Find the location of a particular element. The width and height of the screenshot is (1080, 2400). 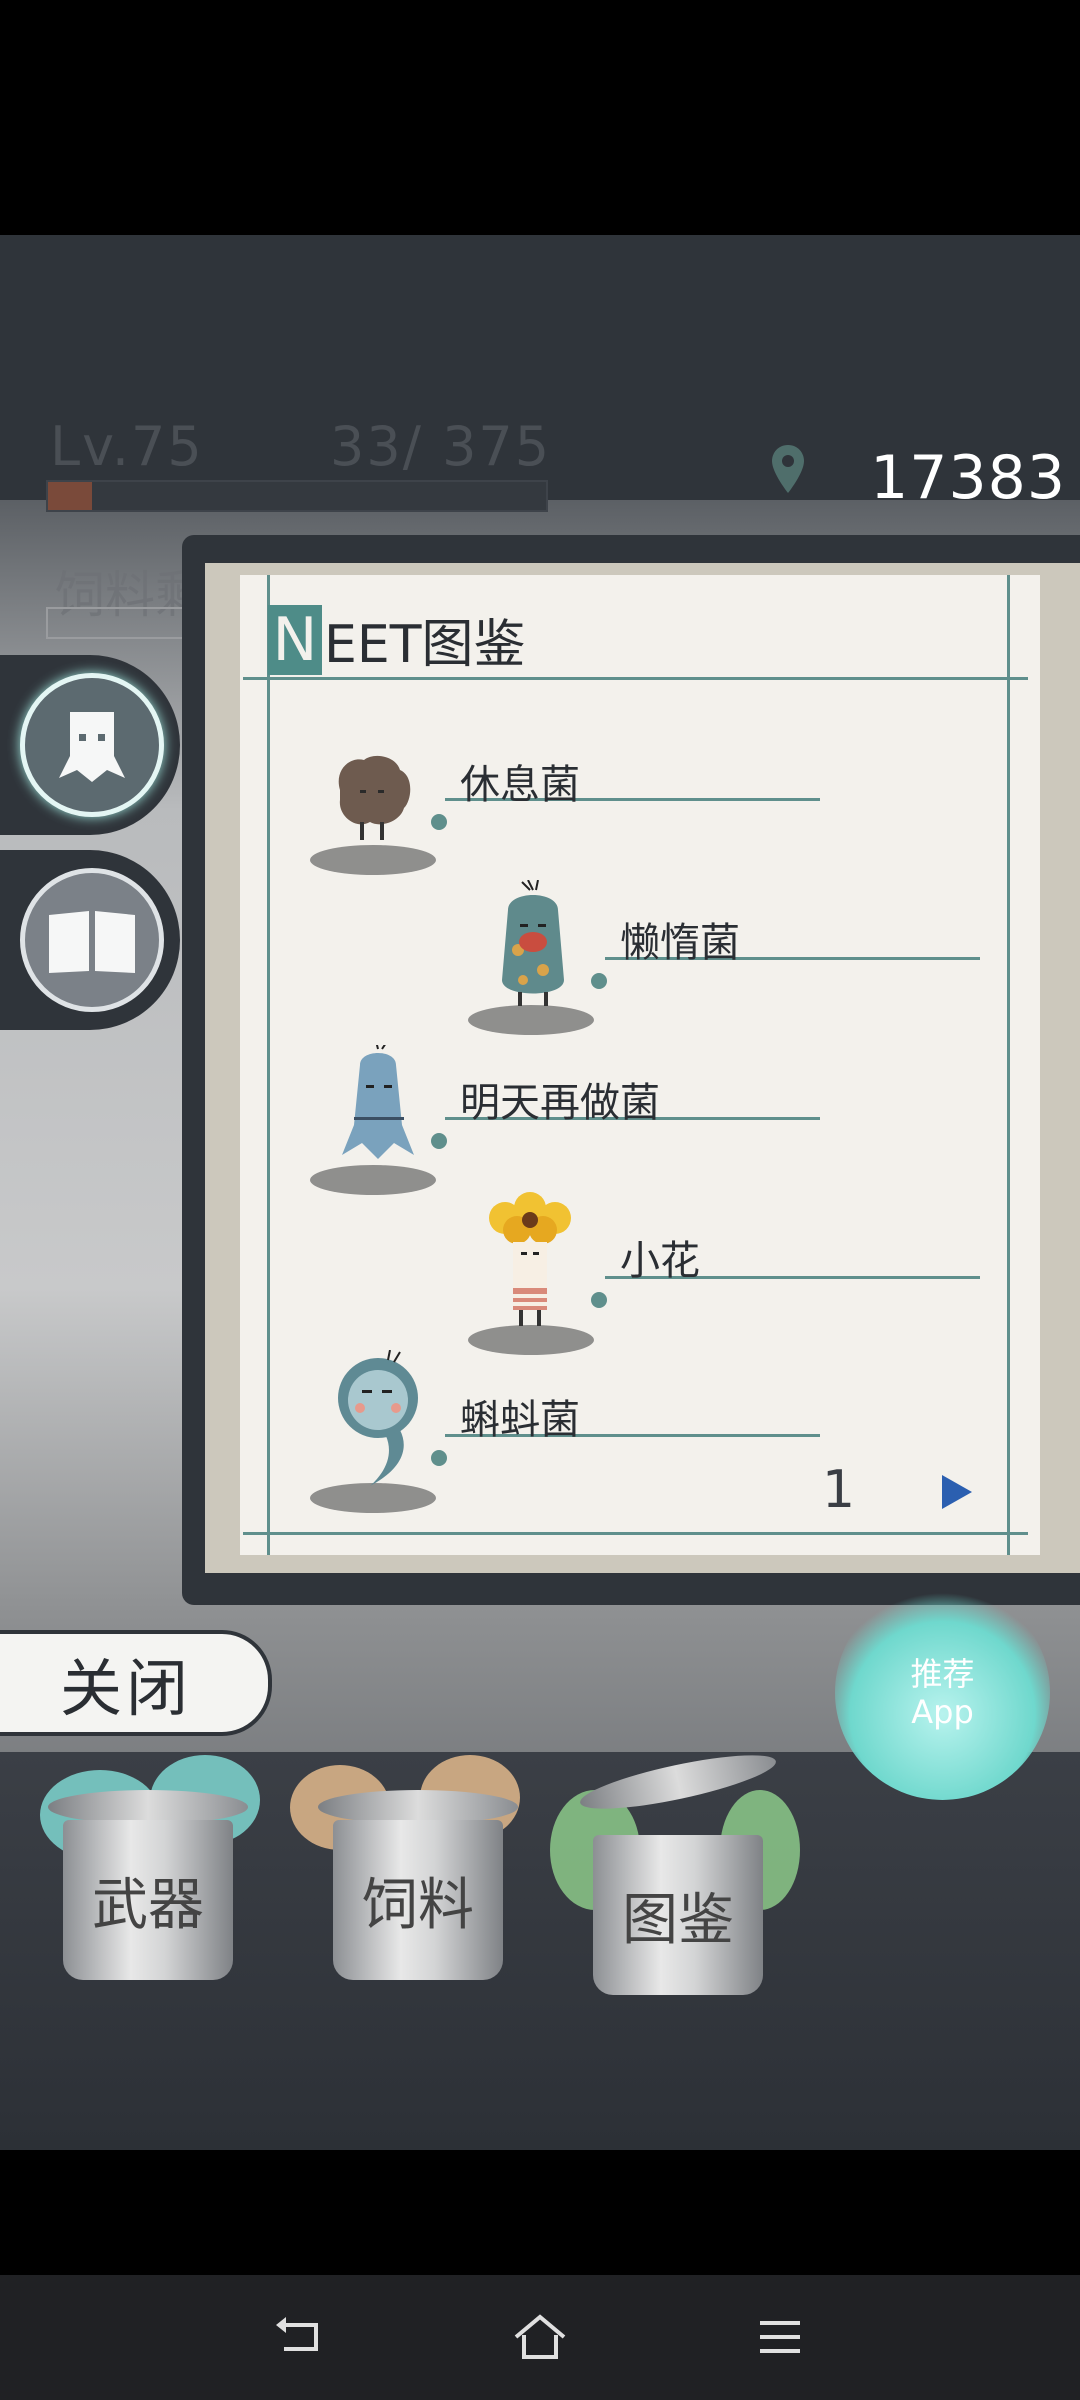

status-area is located at coordinates (540, 117).